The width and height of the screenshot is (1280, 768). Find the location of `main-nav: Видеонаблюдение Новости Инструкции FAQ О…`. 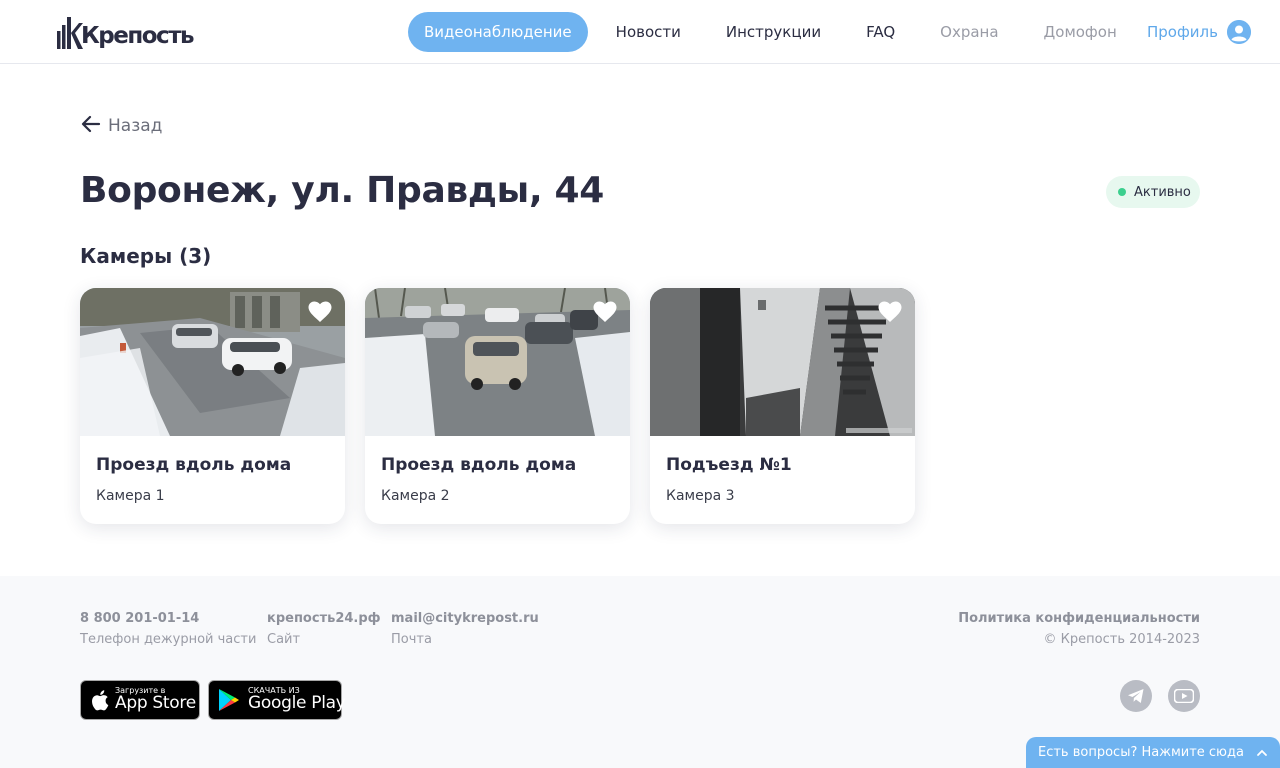

main-nav: Видеонаблюдение Новости Инструкции FAQ О… is located at coordinates (762, 32).